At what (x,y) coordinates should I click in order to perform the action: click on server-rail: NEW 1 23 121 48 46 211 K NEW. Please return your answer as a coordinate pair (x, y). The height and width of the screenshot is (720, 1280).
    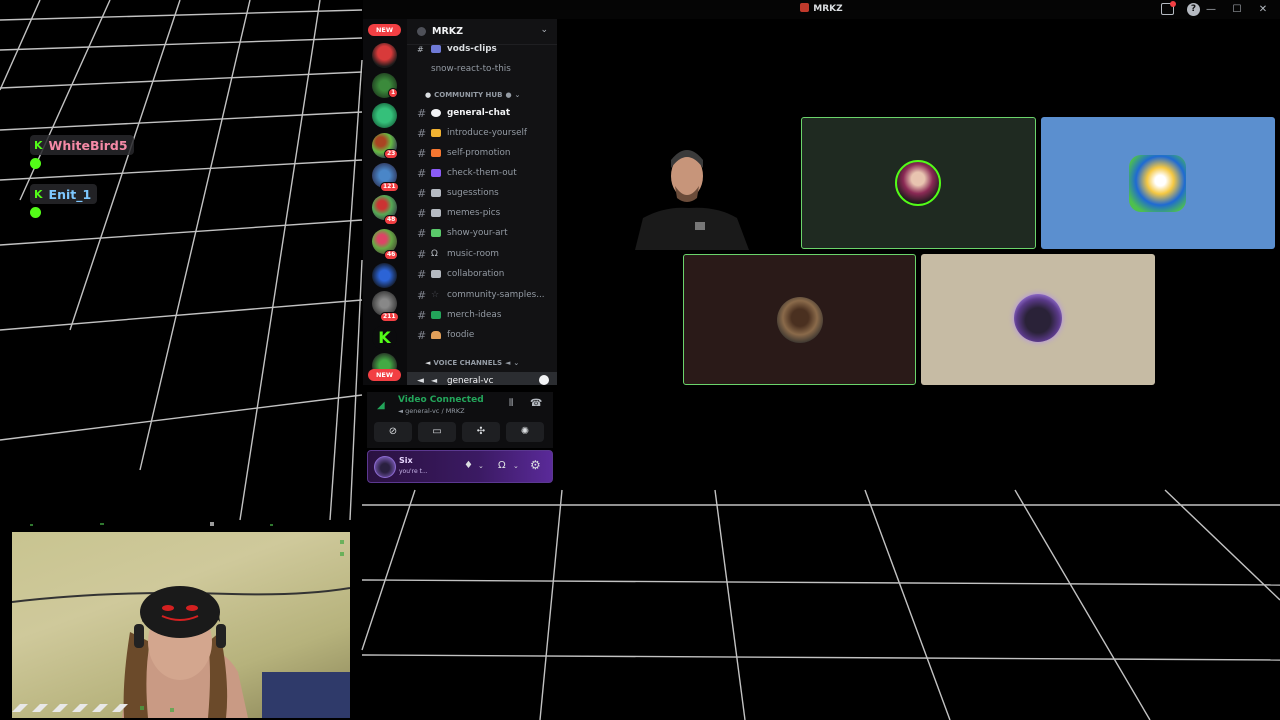
    Looking at the image, I should click on (385, 202).